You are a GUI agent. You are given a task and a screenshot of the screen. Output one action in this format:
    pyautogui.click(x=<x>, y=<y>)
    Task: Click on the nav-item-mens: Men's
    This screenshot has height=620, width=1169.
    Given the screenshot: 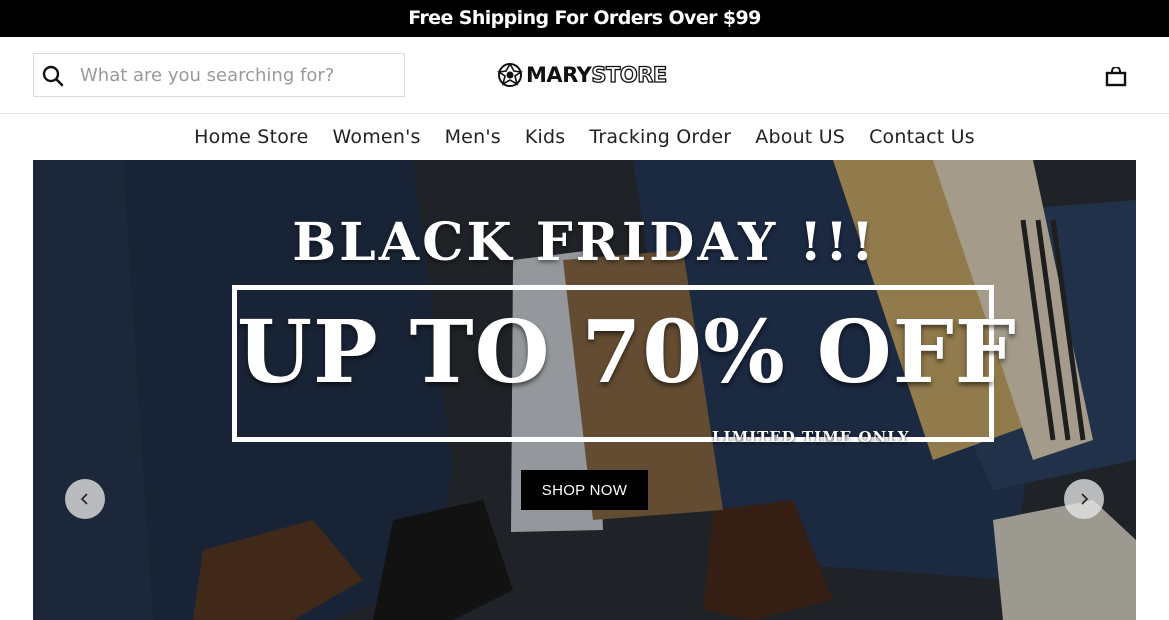 What is the action you would take?
    pyautogui.click(x=473, y=137)
    